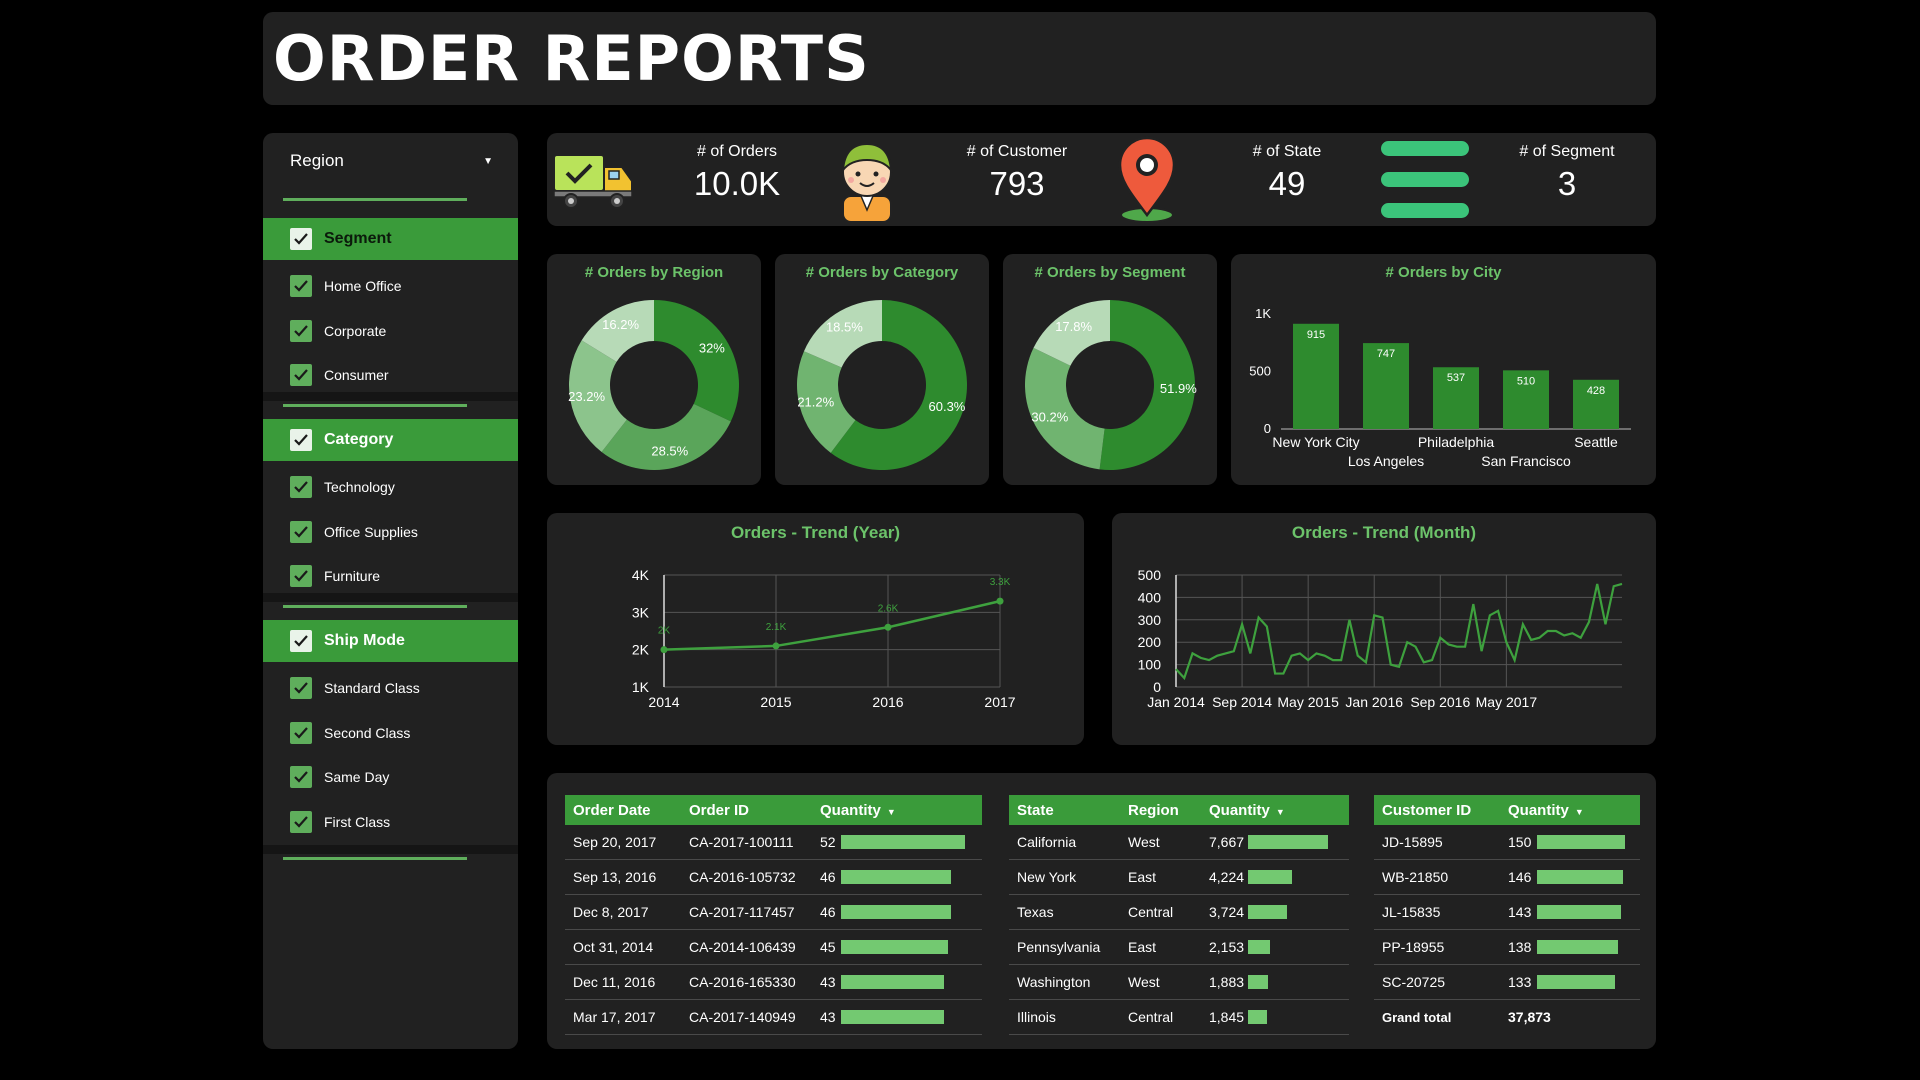 The image size is (1920, 1080). What do you see at coordinates (390, 440) in the screenshot?
I see `filter-group-category: Category` at bounding box center [390, 440].